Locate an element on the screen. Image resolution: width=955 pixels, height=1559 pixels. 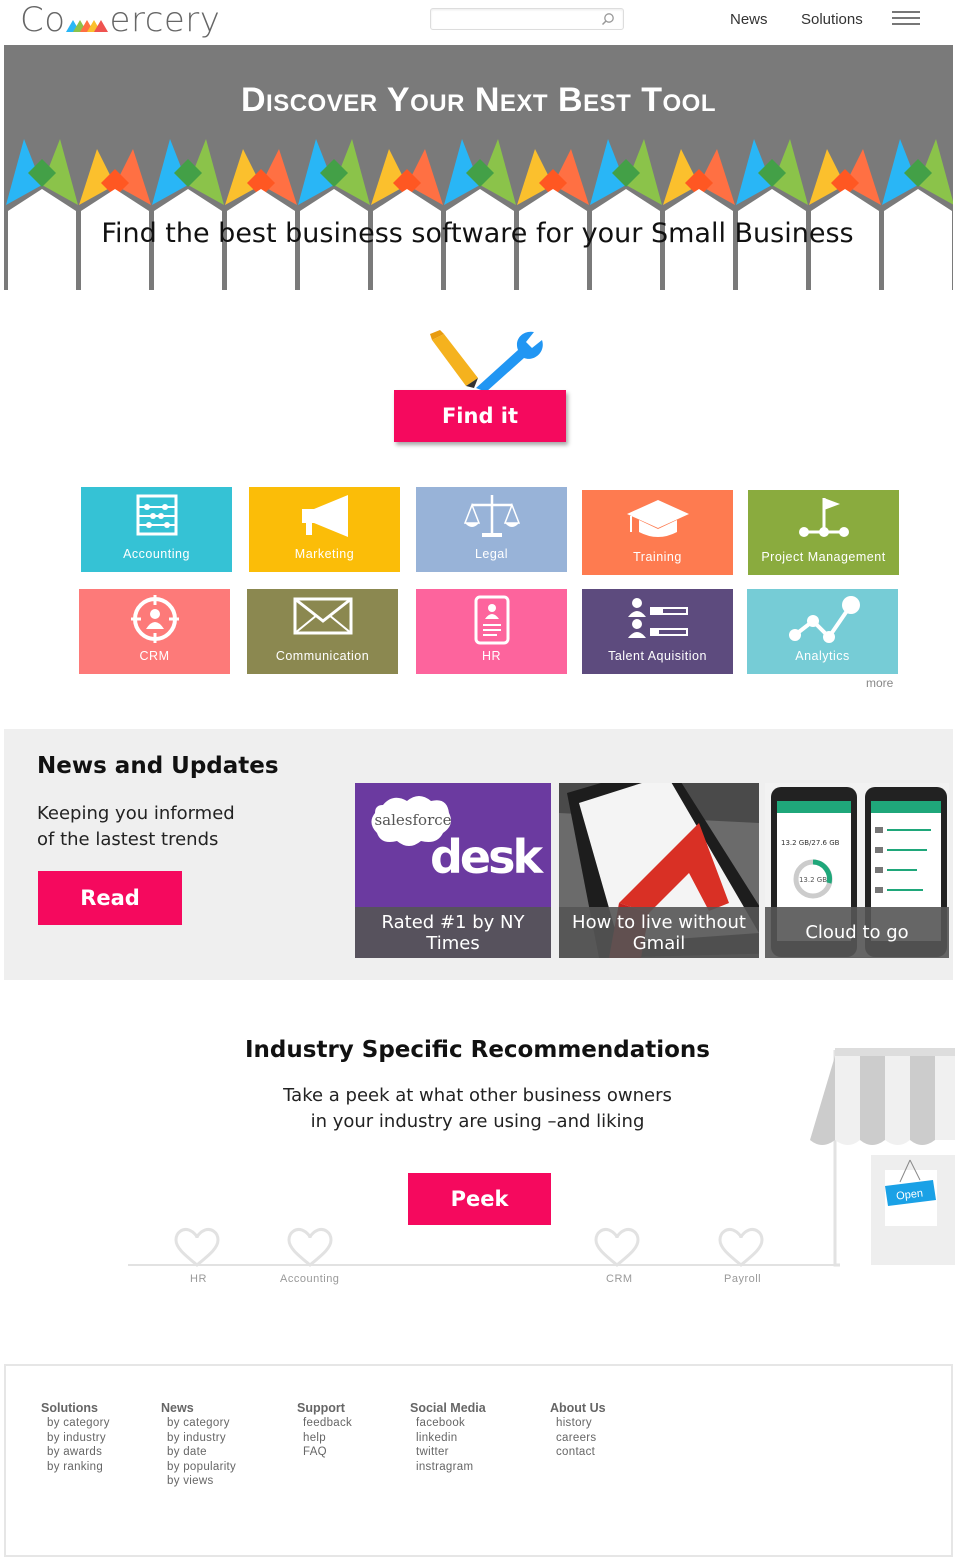
category-tile-hr: HR is located at coordinates (491, 631).